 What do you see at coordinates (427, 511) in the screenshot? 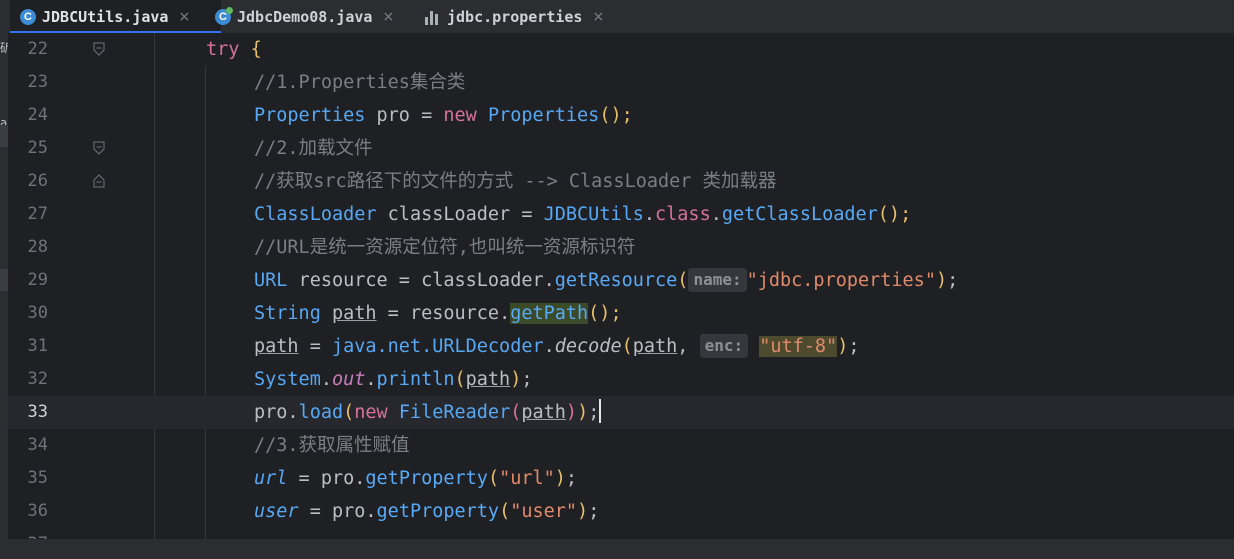
I see `code-text: user = pro.getProperty("user");` at bounding box center [427, 511].